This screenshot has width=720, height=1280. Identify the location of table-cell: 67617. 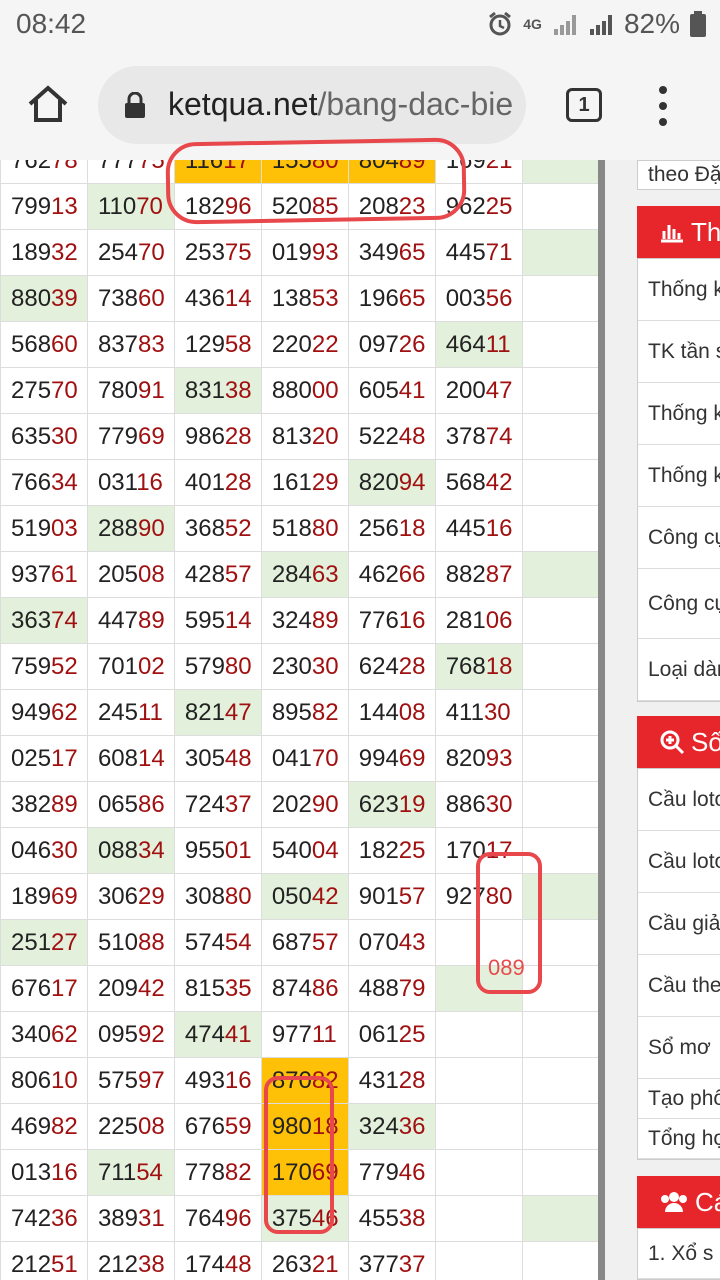
(44, 988).